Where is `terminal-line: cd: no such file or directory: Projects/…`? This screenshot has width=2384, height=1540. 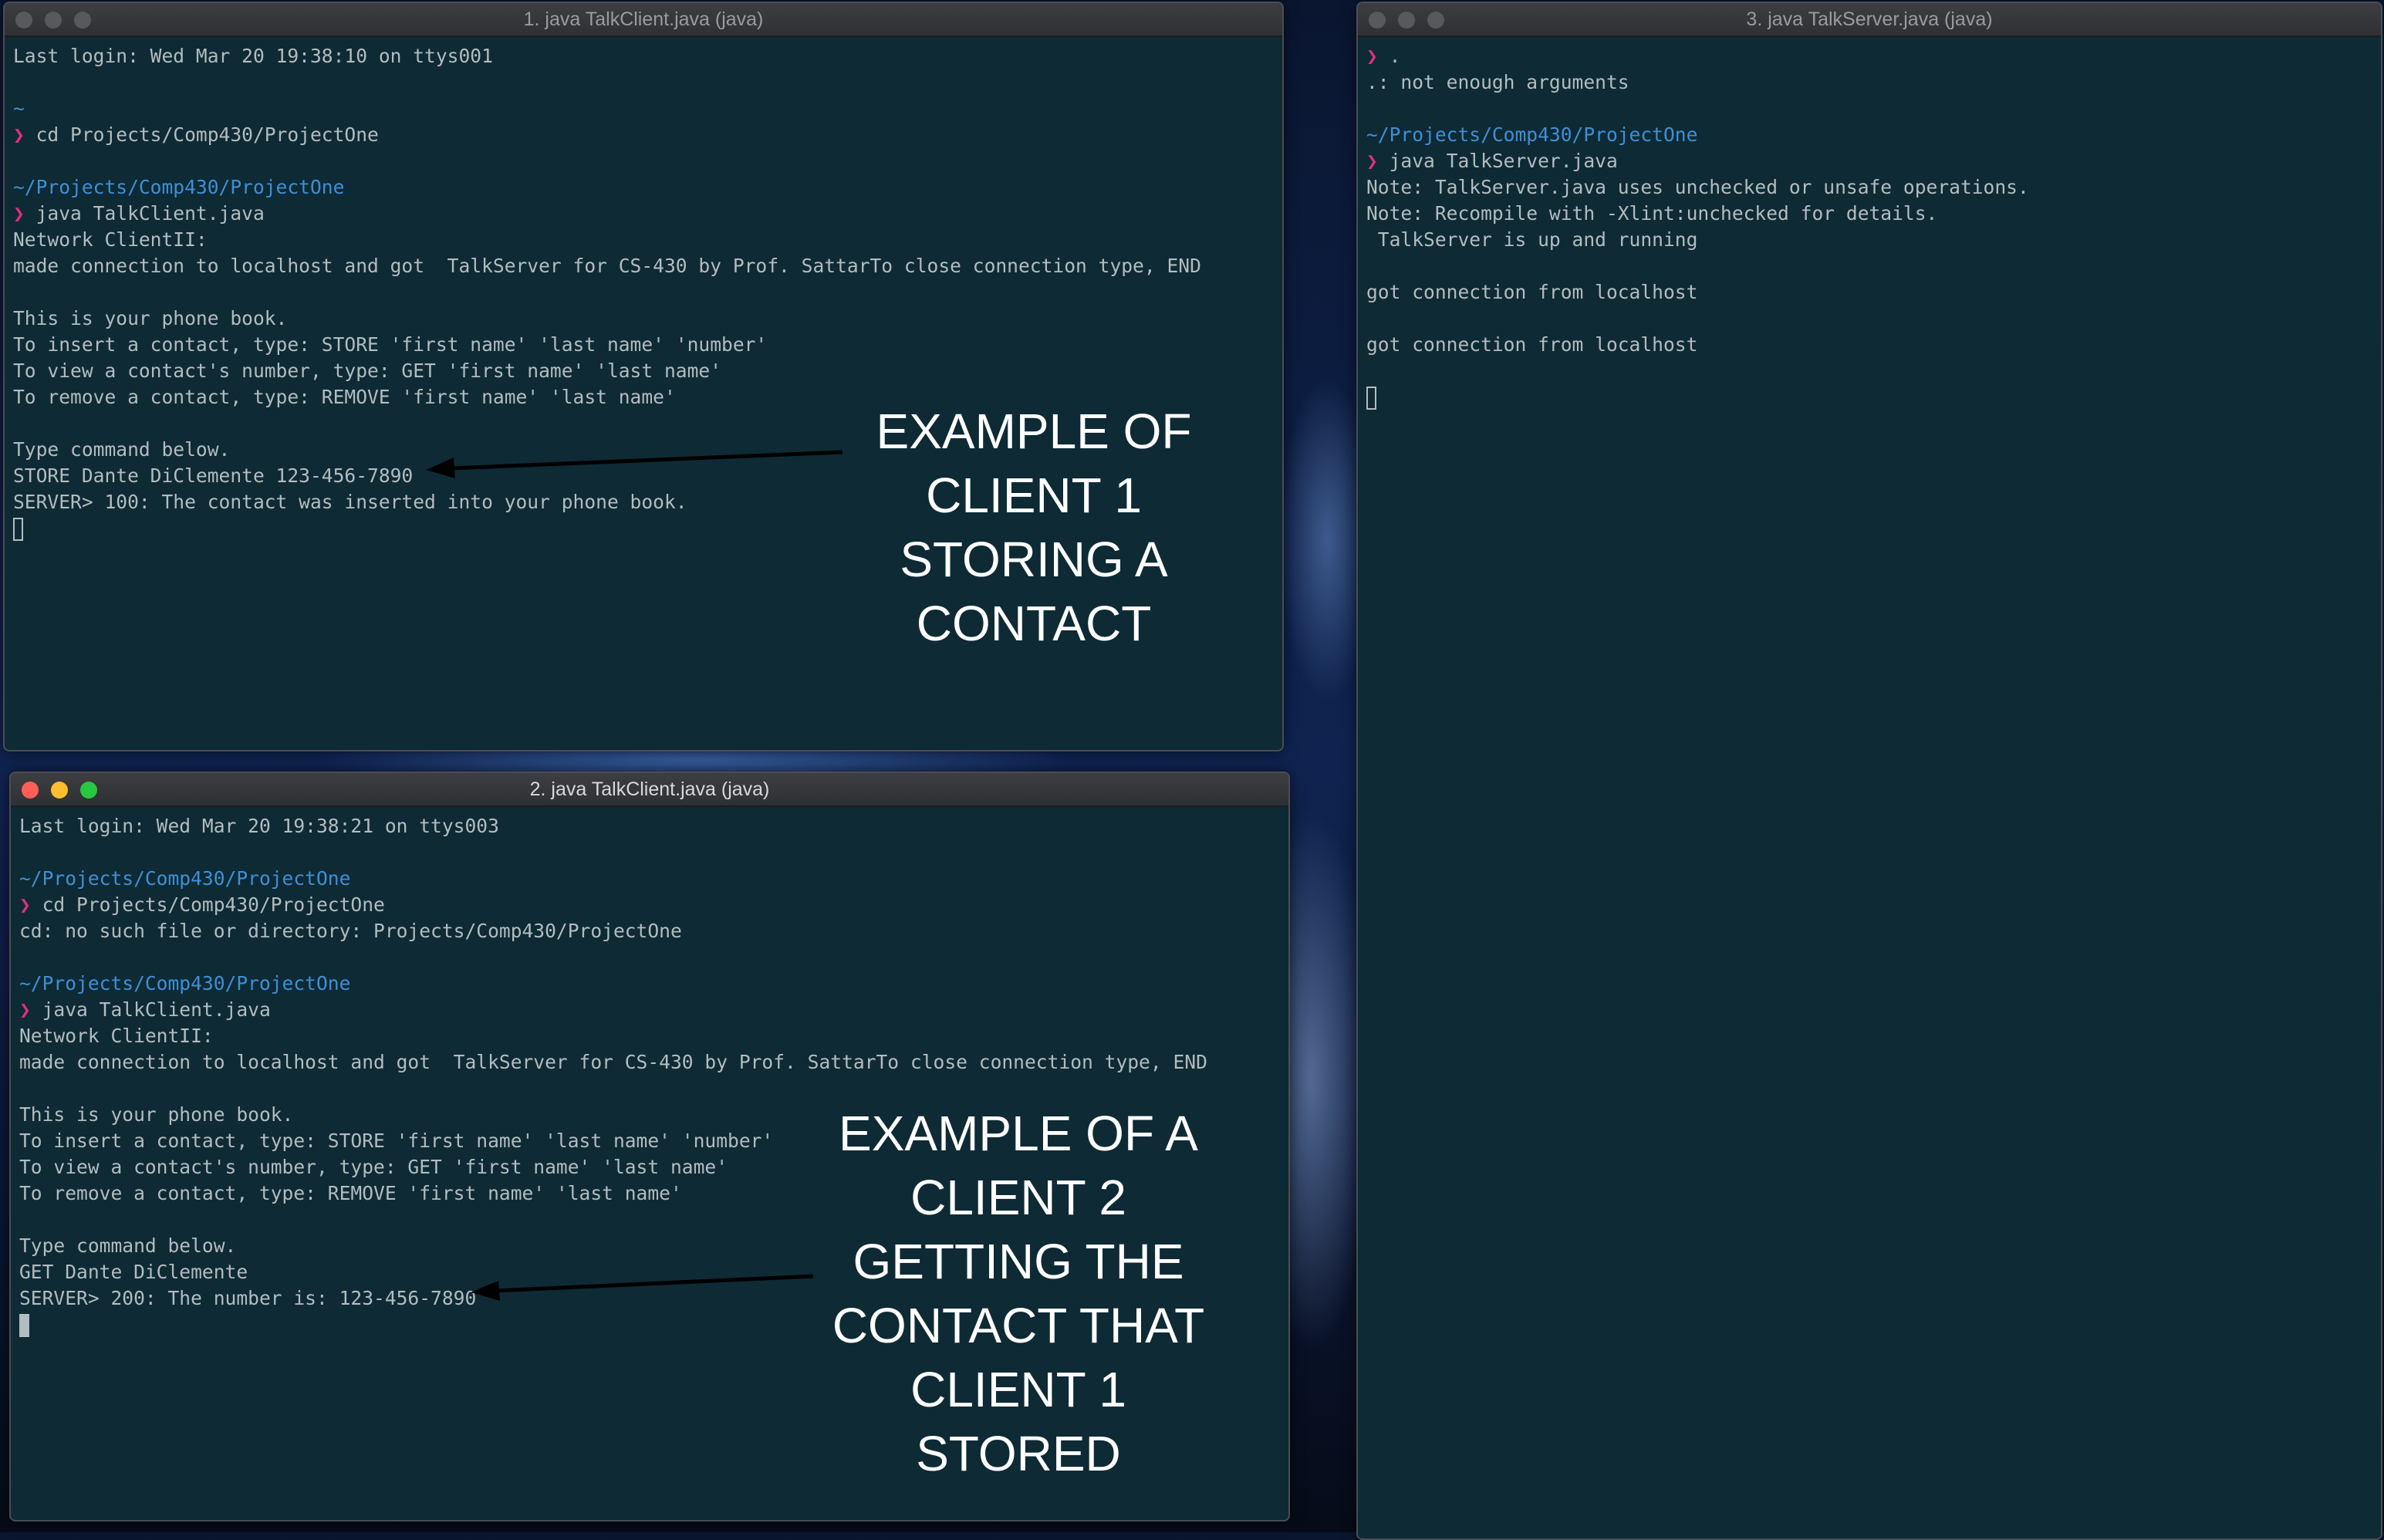 terminal-line: cd: no such file or directory: Projects/… is located at coordinates (350, 931).